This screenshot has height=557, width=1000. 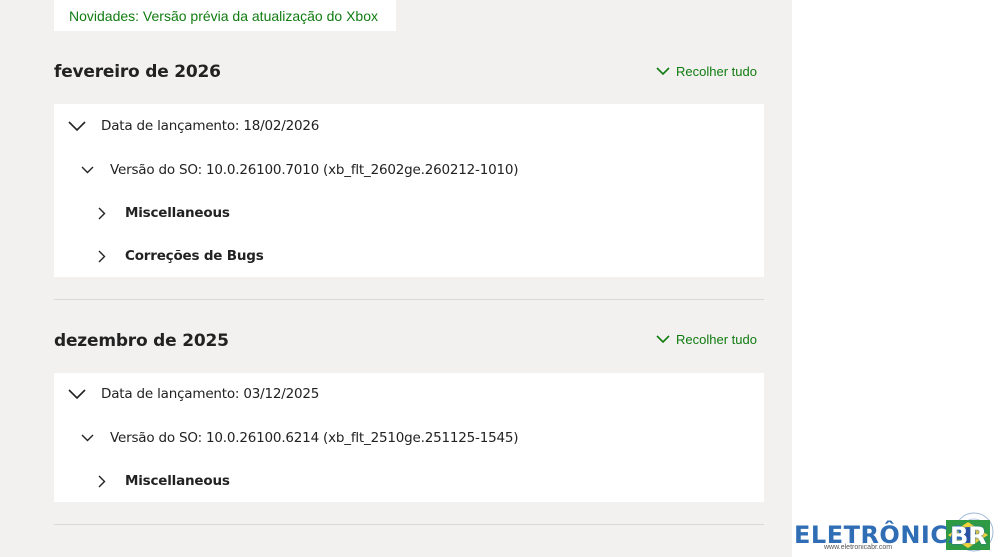 What do you see at coordinates (210, 126) in the screenshot?
I see `release-date-label: Data de lançamento: 18/02/2026` at bounding box center [210, 126].